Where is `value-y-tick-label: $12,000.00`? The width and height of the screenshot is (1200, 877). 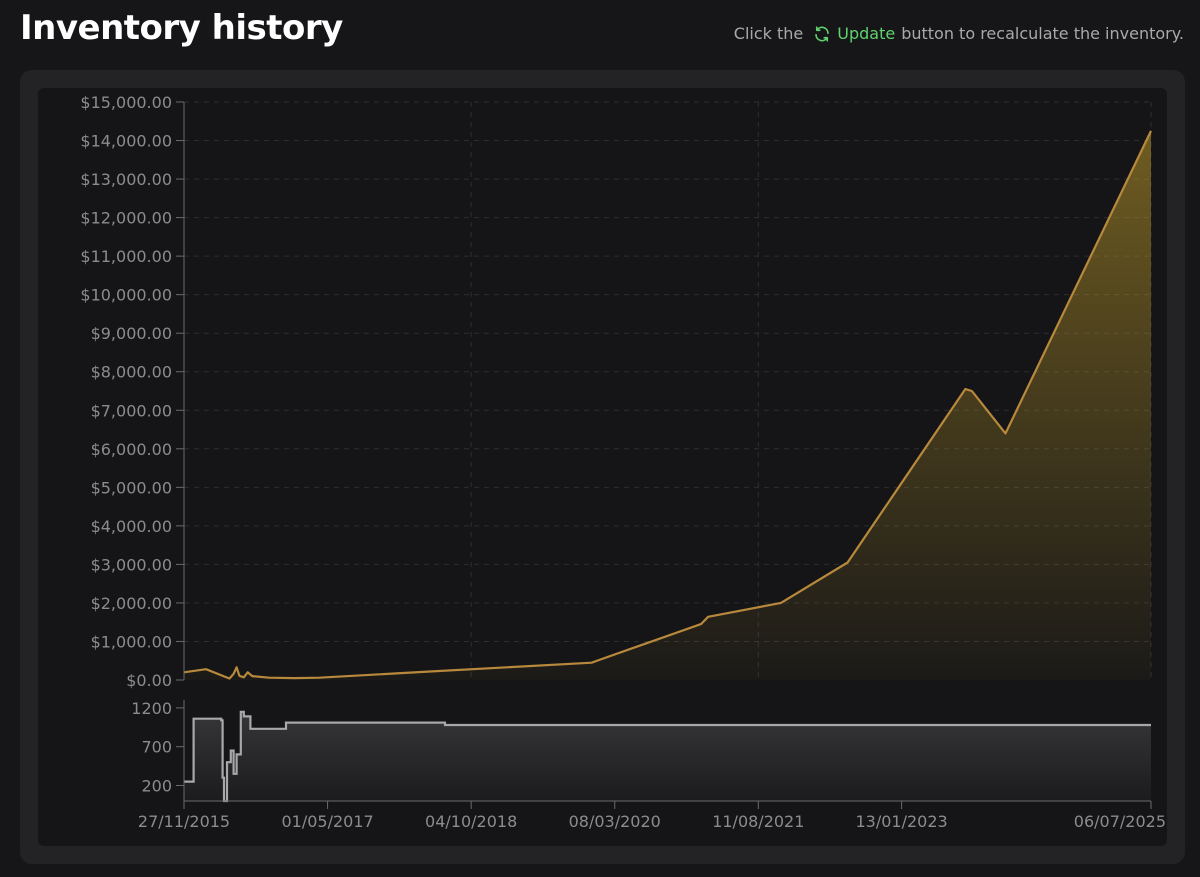
value-y-tick-label: $12,000.00 is located at coordinates (126, 218).